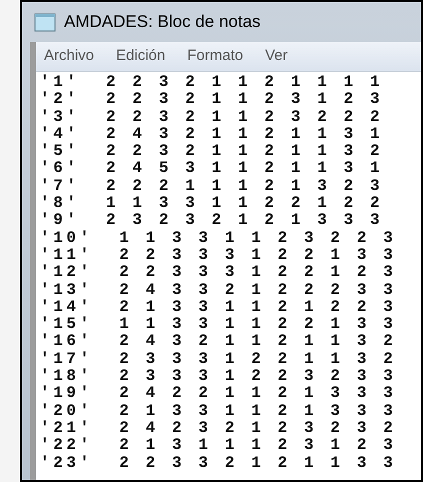 The width and height of the screenshot is (423, 482). I want to click on text-line: '20' 2 1 3 3 1 1 2 1 3 3 3, so click(219, 411).